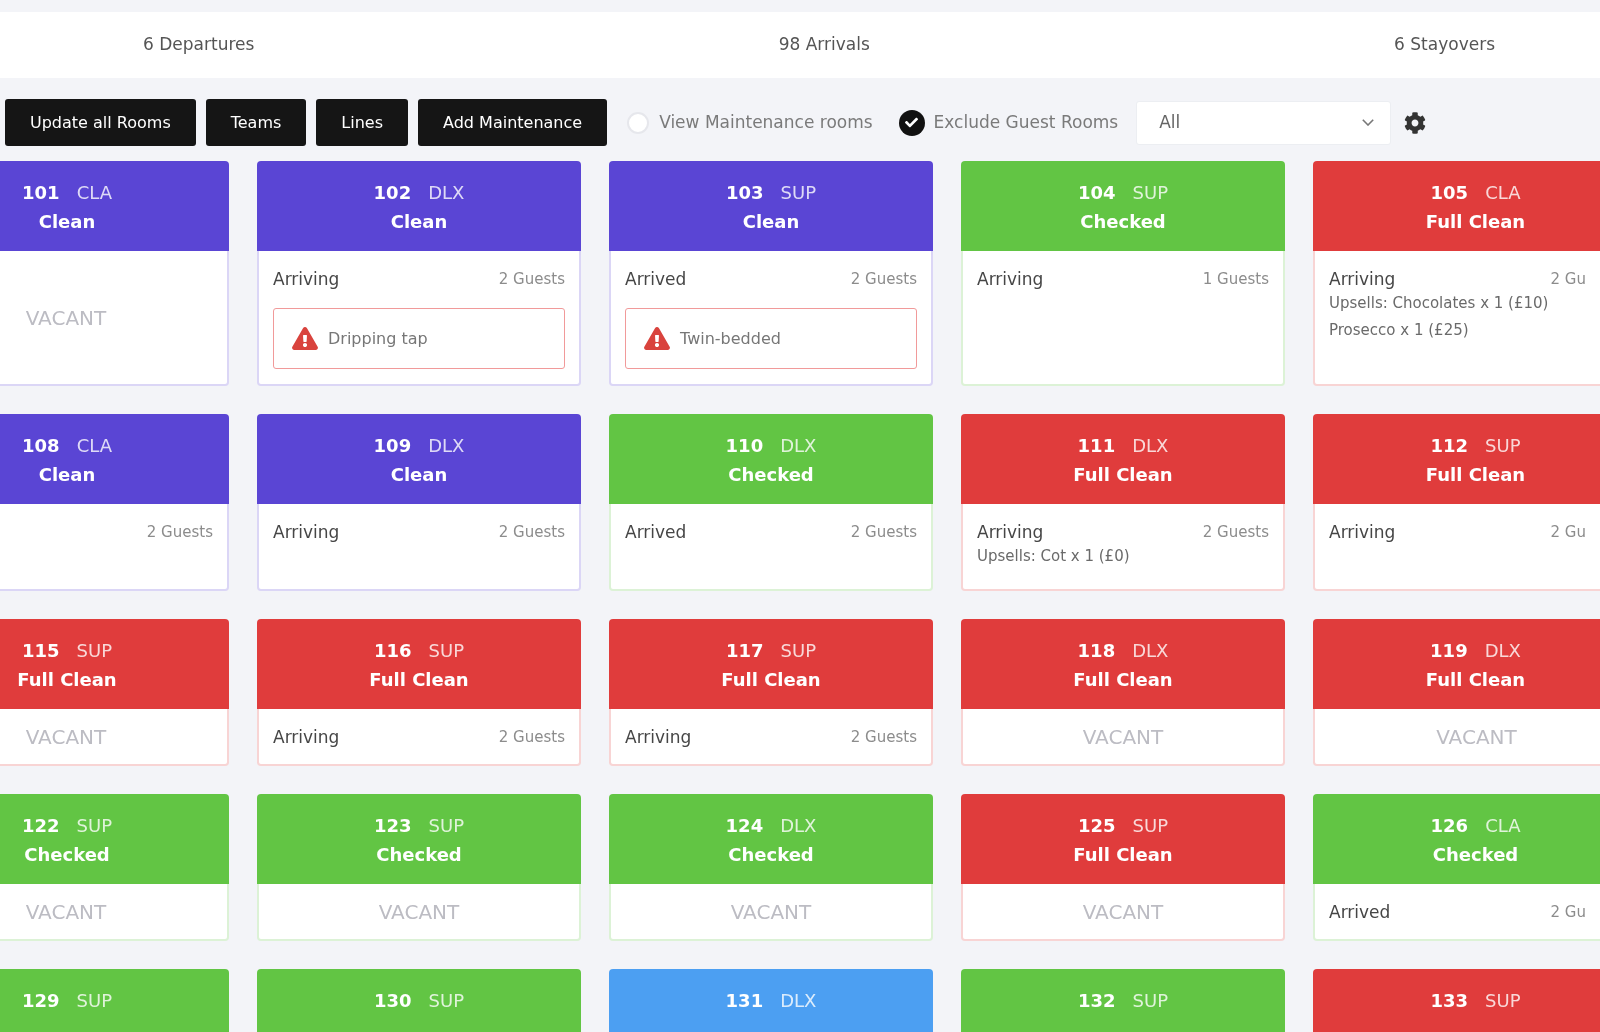  I want to click on room-card-header: 103 SUP Clean, so click(771, 206).